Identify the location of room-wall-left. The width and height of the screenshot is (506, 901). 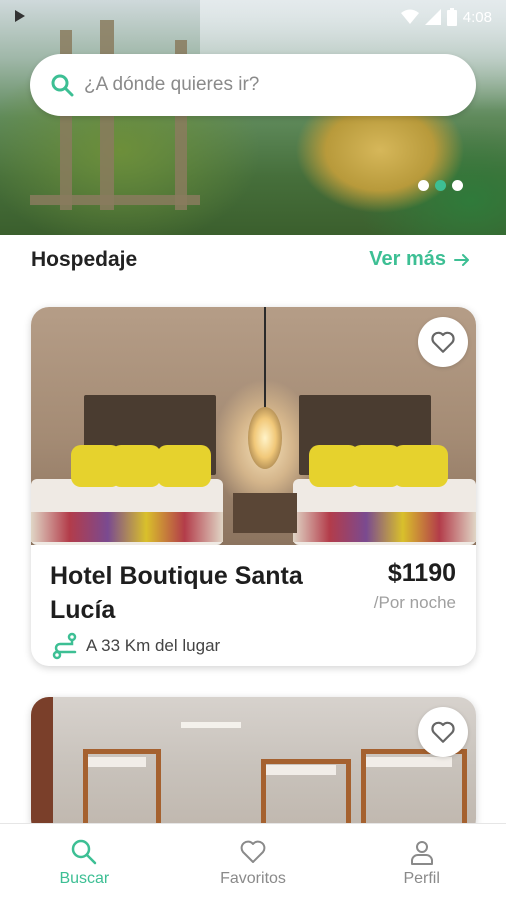
(42, 767).